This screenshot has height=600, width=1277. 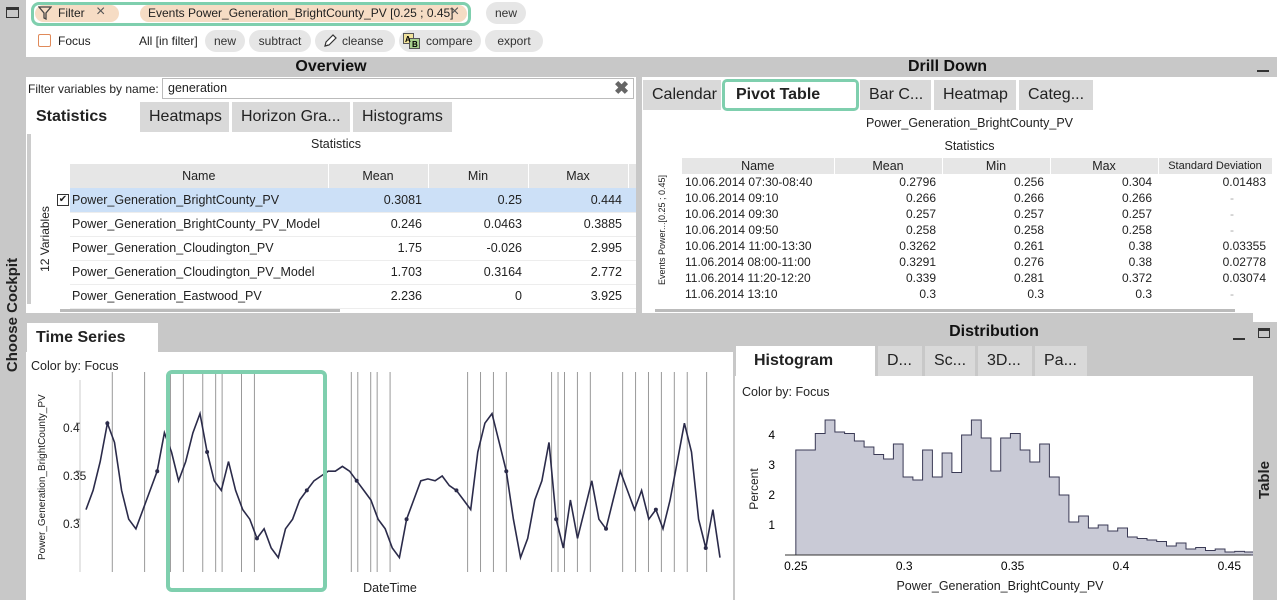 What do you see at coordinates (888, 166) in the screenshot?
I see `pivot-col-mean: Mean` at bounding box center [888, 166].